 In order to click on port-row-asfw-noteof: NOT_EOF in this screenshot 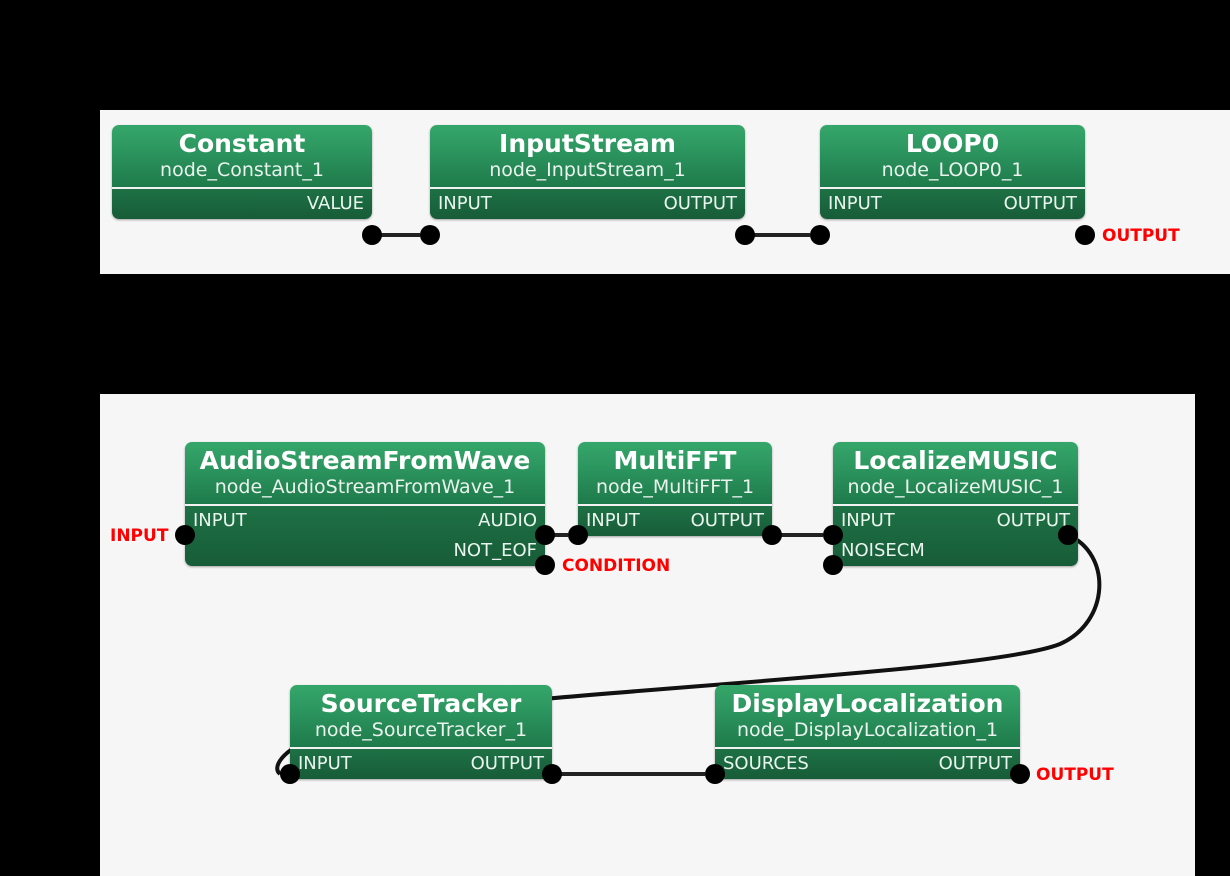, I will do `click(365, 551)`.